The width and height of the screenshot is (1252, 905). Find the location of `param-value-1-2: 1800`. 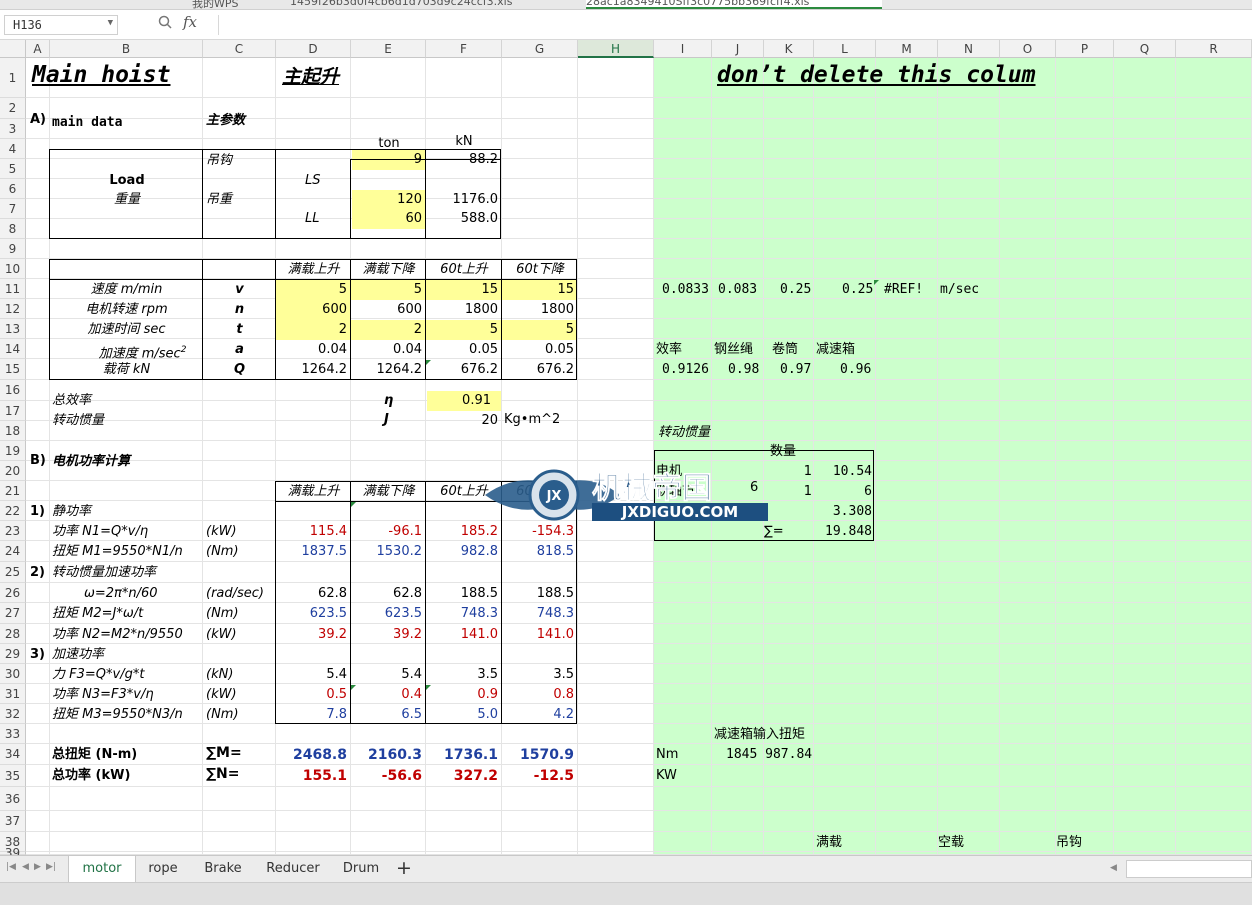

param-value-1-2: 1800 is located at coordinates (463, 310).